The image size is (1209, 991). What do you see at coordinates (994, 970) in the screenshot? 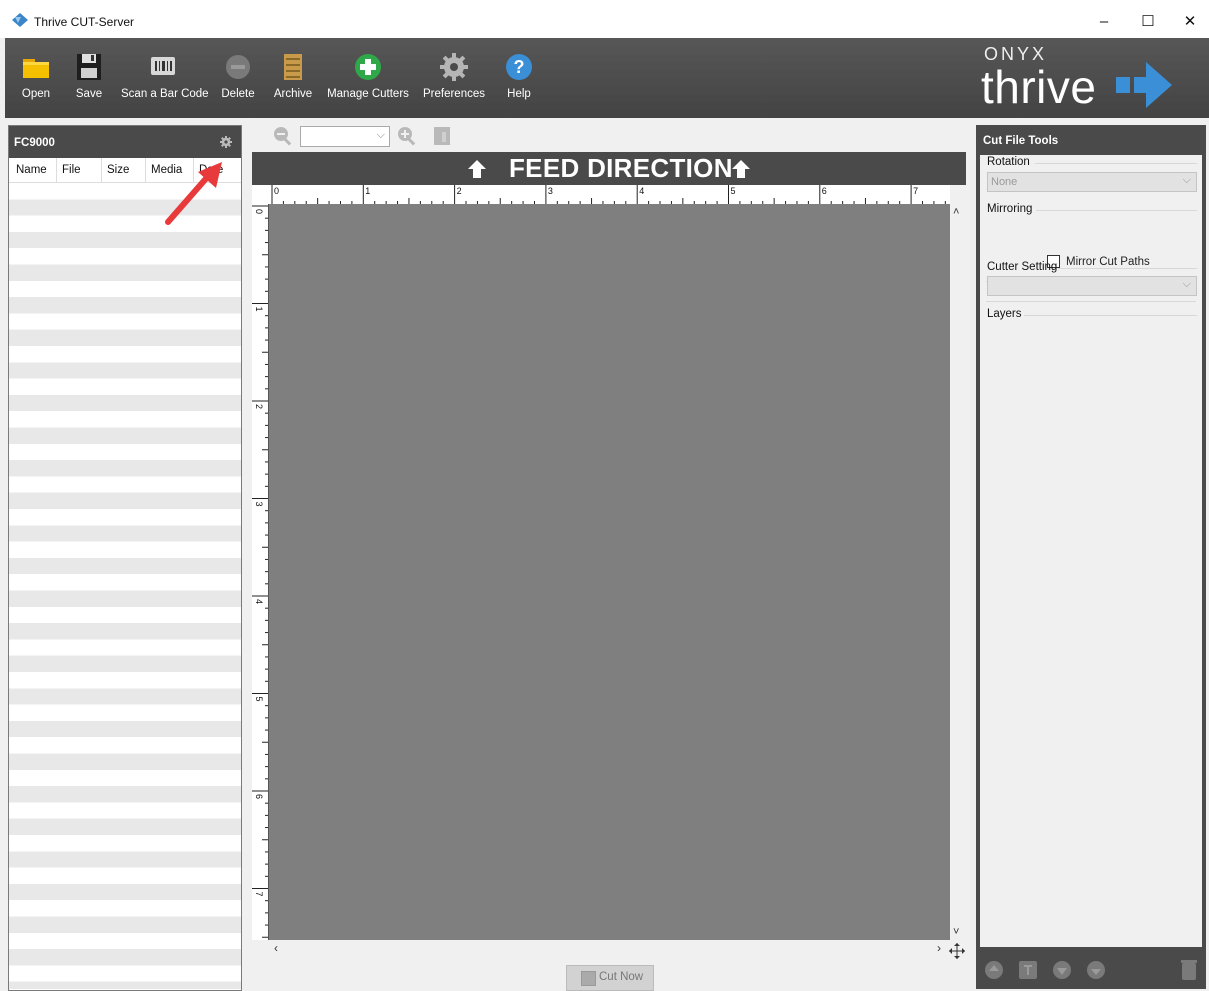
I see `move-up-icon` at bounding box center [994, 970].